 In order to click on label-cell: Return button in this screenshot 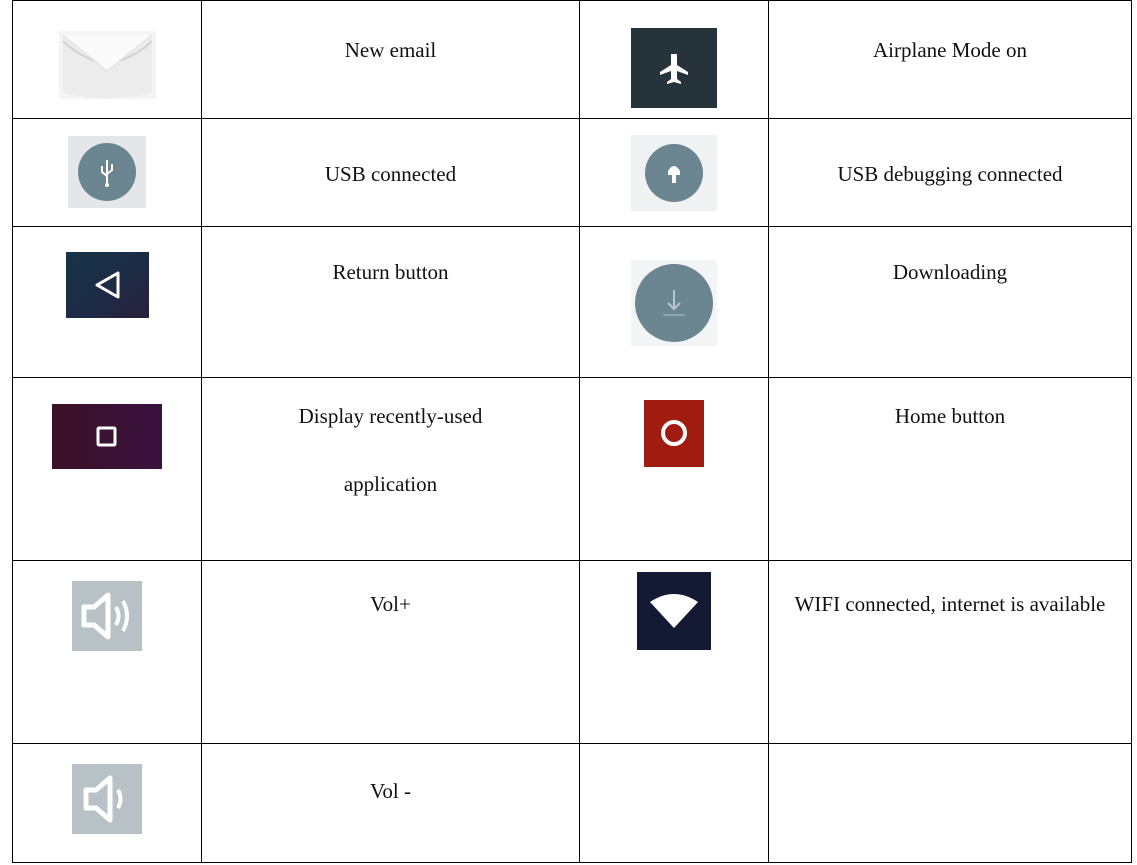, I will do `click(390, 302)`.